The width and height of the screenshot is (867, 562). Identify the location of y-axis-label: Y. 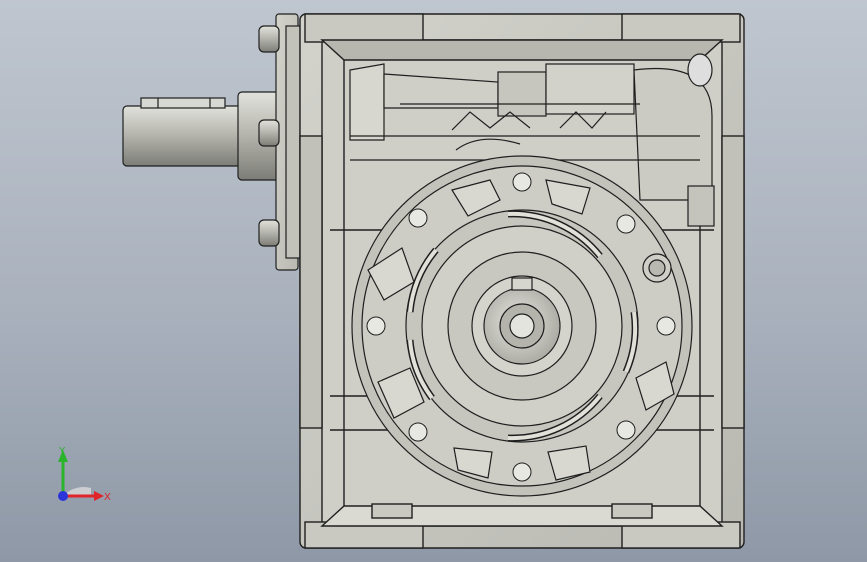
(62, 451).